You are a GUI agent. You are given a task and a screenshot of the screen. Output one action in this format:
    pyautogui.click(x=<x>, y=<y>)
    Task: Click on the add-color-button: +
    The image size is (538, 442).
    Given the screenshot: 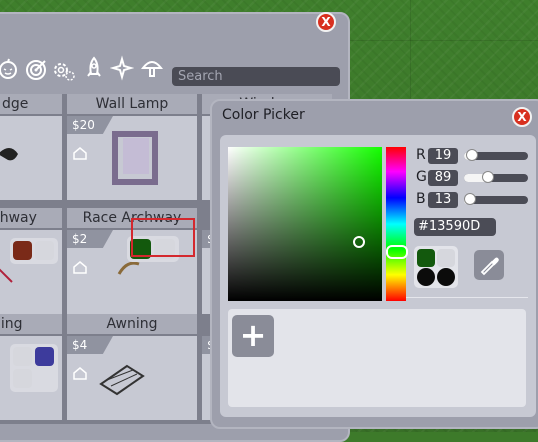 What is the action you would take?
    pyautogui.click(x=253, y=336)
    